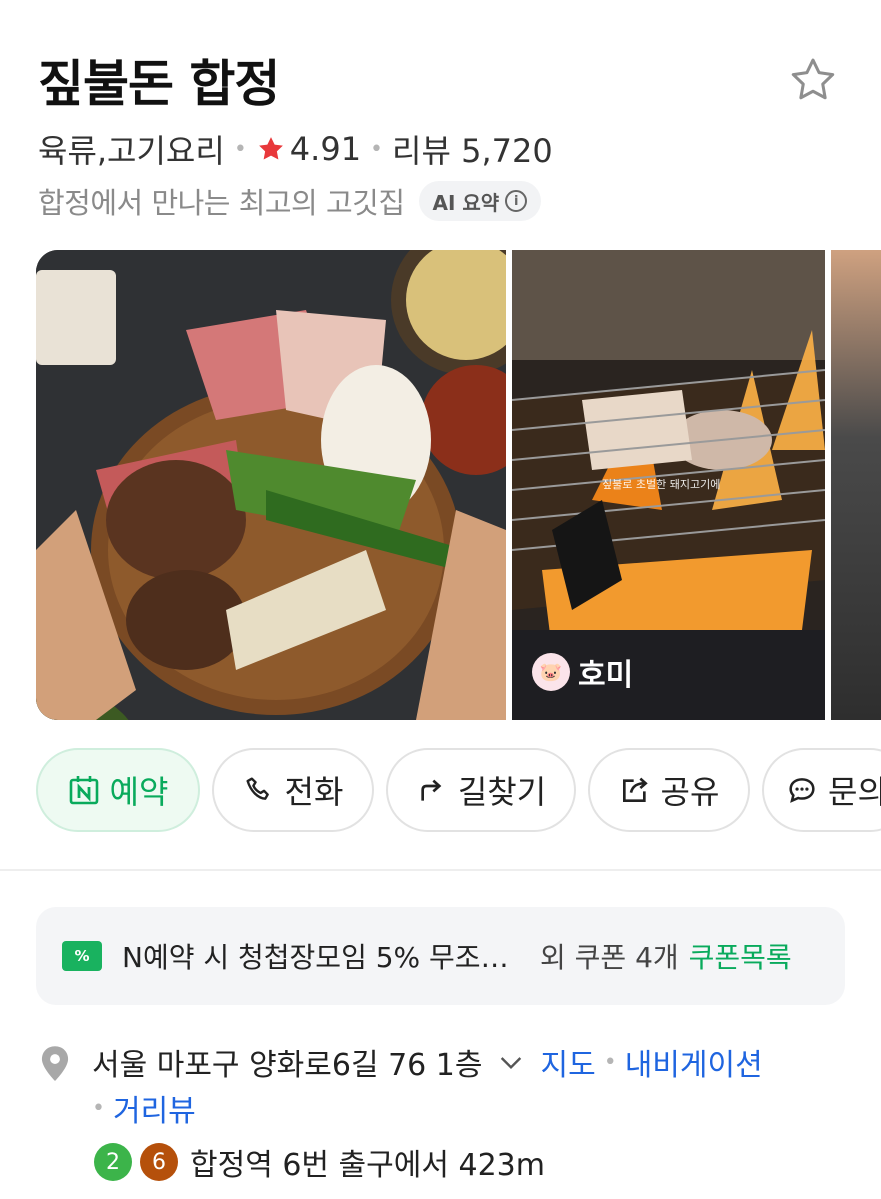 The width and height of the screenshot is (881, 1199). What do you see at coordinates (551, 672) in the screenshot?
I see `uploader-avatar: 🐷` at bounding box center [551, 672].